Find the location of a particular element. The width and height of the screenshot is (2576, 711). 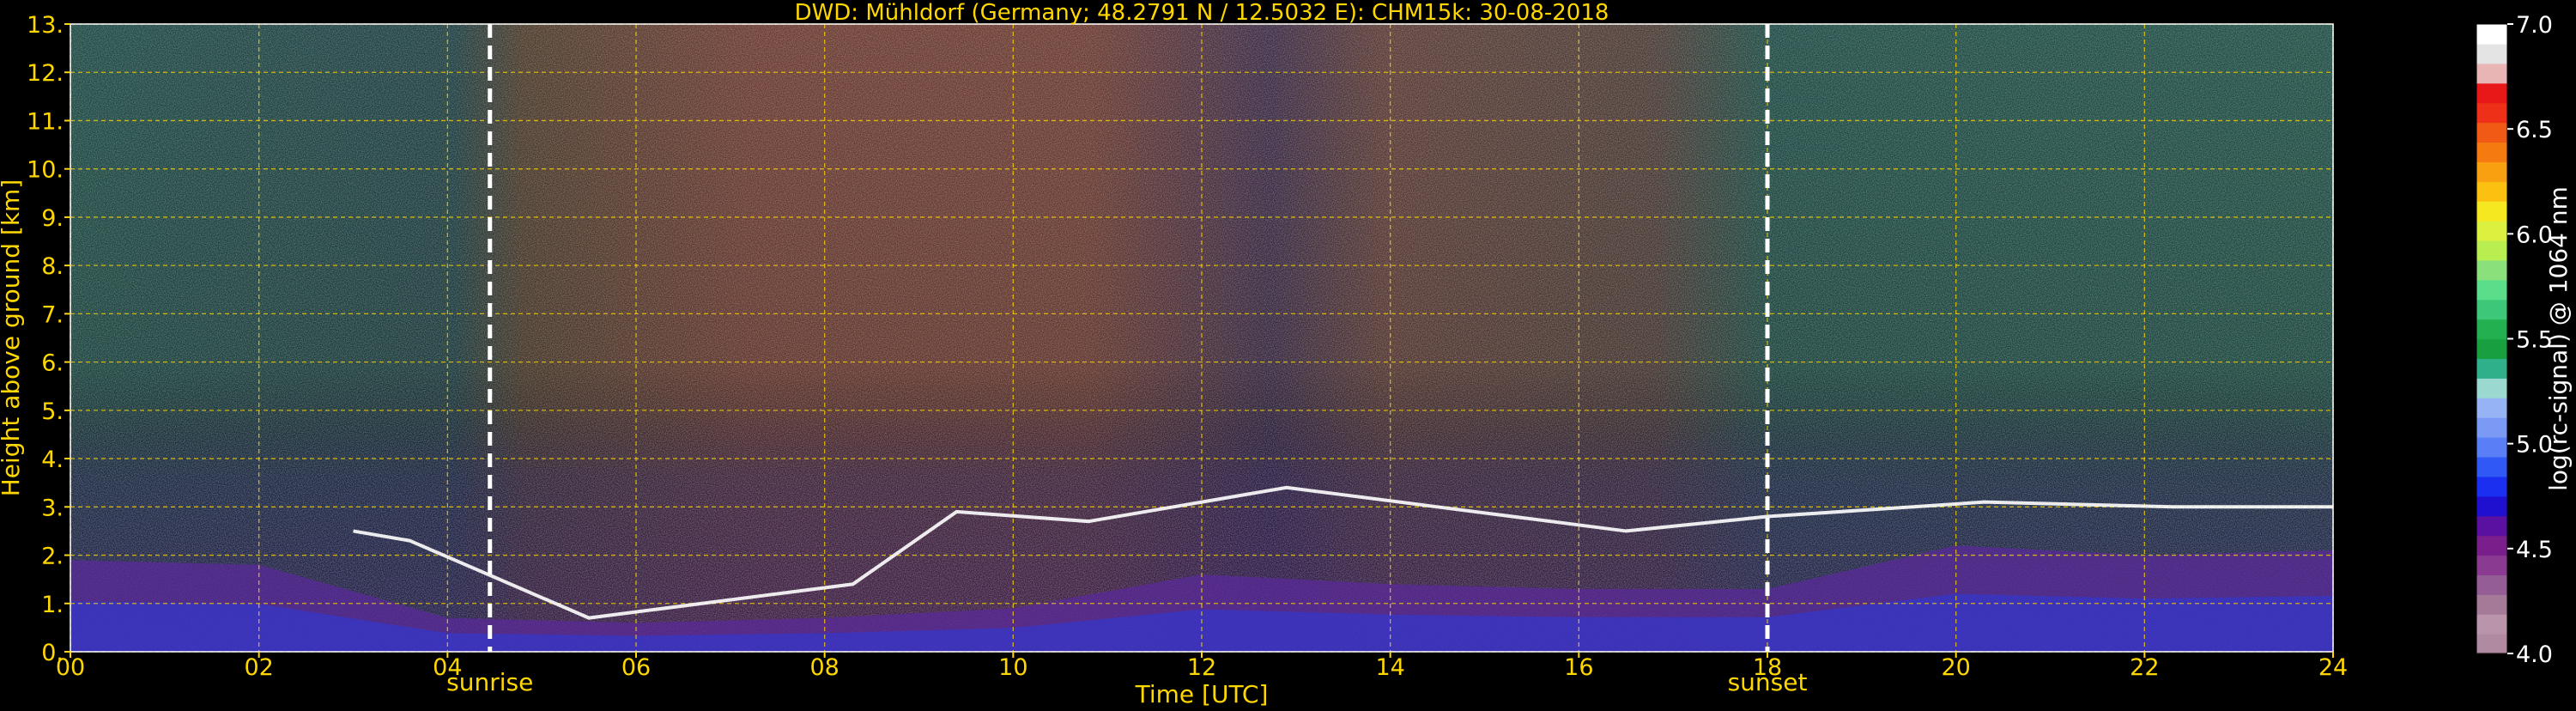

colorbar-tick-label: 6.5 is located at coordinates (2534, 130).